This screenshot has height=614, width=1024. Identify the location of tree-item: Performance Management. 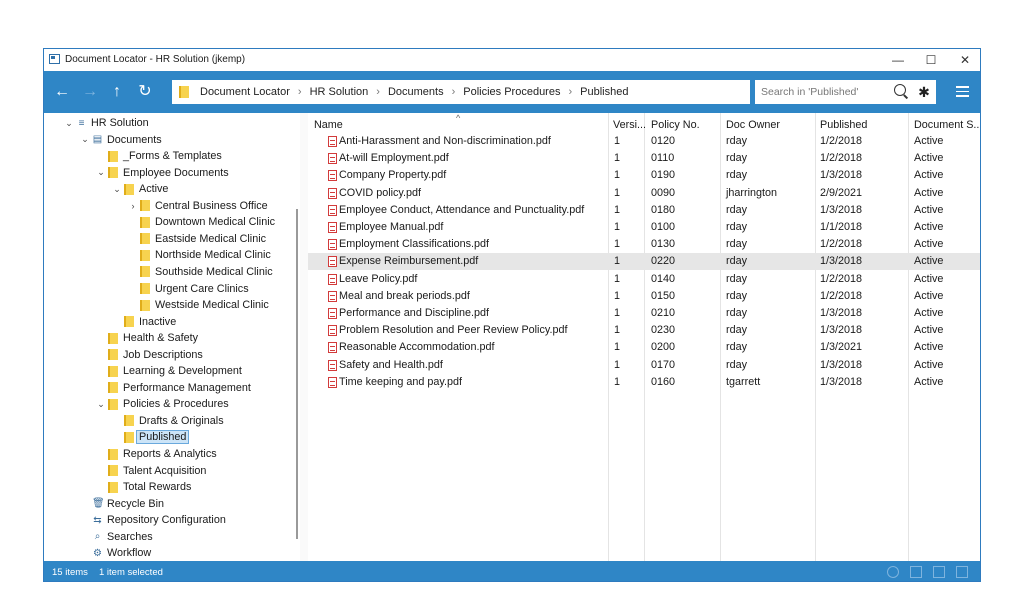
(173, 388).